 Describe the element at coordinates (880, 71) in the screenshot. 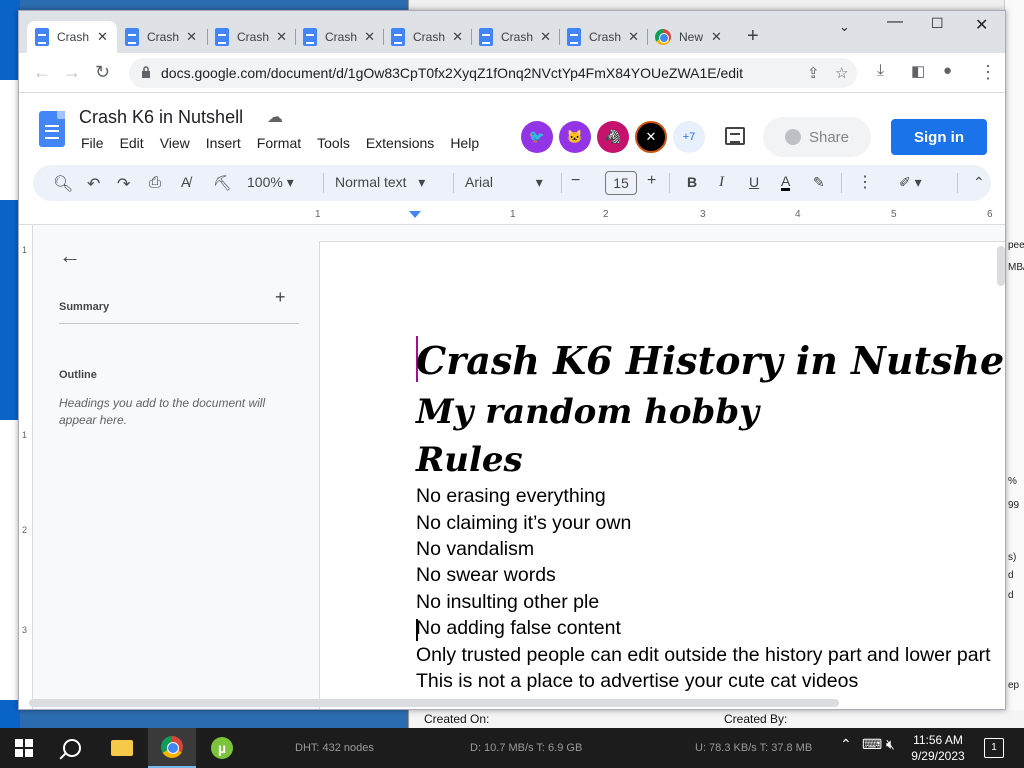

I see `download-icon: ⤓` at that location.